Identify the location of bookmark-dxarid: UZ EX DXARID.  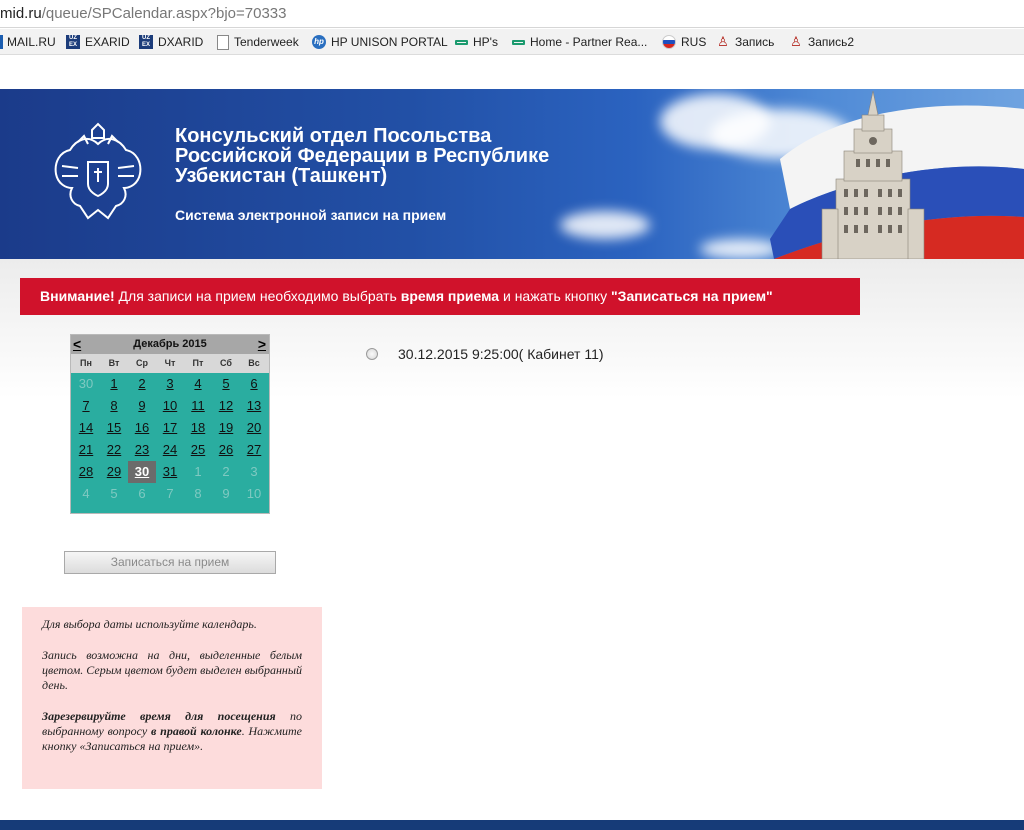
(171, 42).